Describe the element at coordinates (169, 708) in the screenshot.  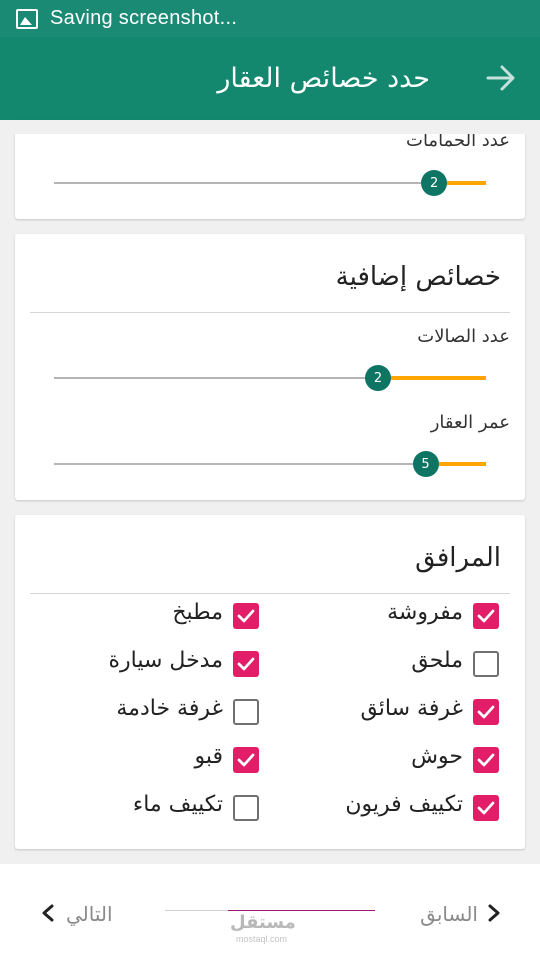
I see `amenity-label: غرفة خادمة` at that location.